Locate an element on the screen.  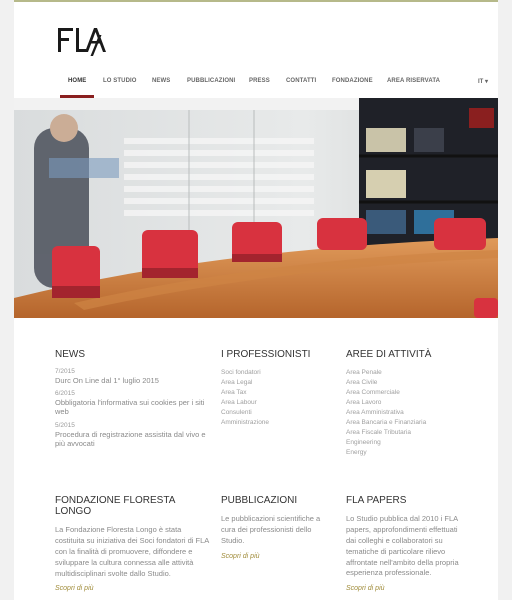
nav-home: HOME is located at coordinates (77, 81).